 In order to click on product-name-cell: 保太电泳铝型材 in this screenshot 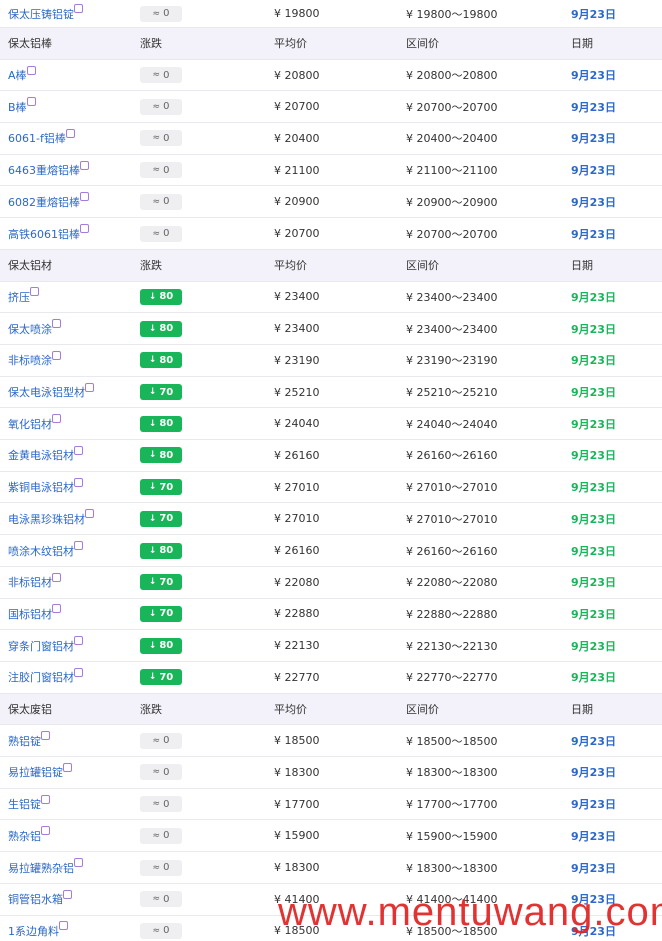, I will do `click(51, 392)`.